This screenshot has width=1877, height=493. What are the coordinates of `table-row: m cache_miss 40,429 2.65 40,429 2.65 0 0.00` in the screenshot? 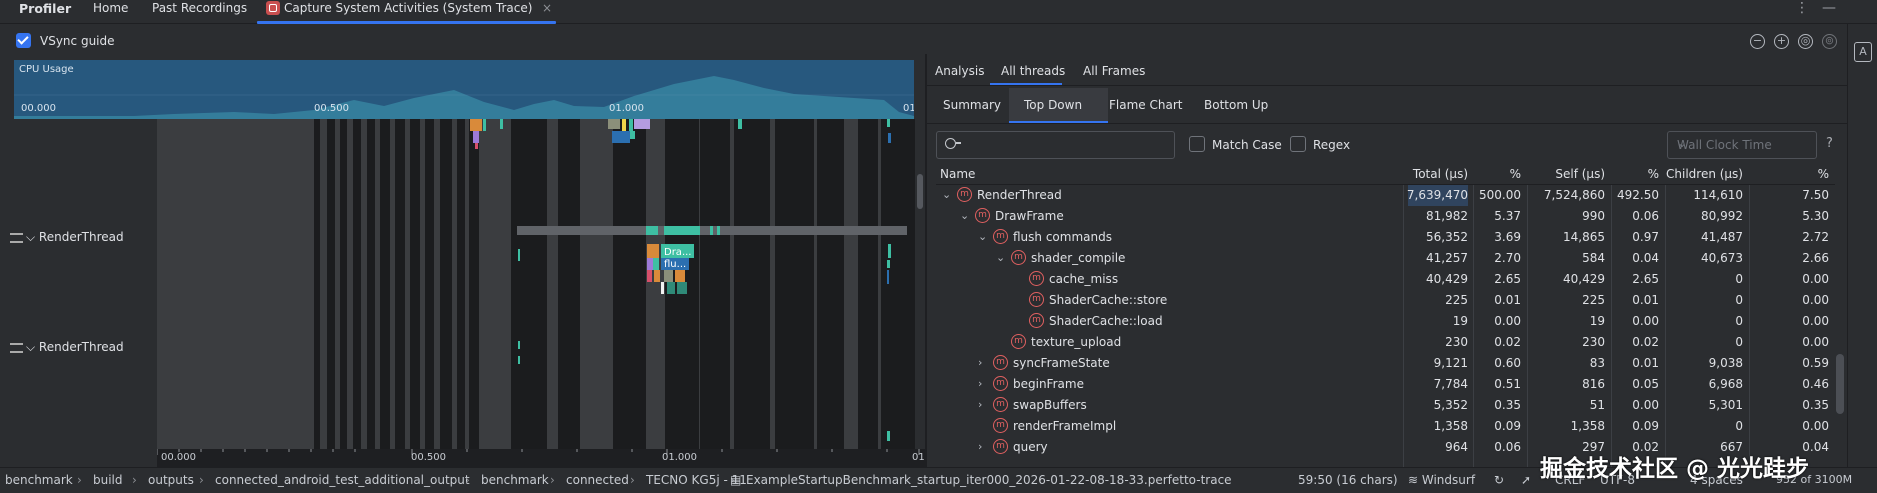 It's located at (1385, 279).